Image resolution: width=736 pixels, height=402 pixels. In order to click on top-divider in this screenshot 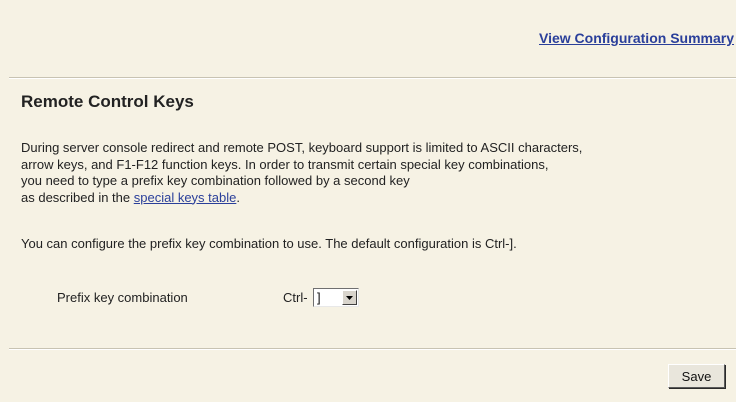, I will do `click(372, 78)`.